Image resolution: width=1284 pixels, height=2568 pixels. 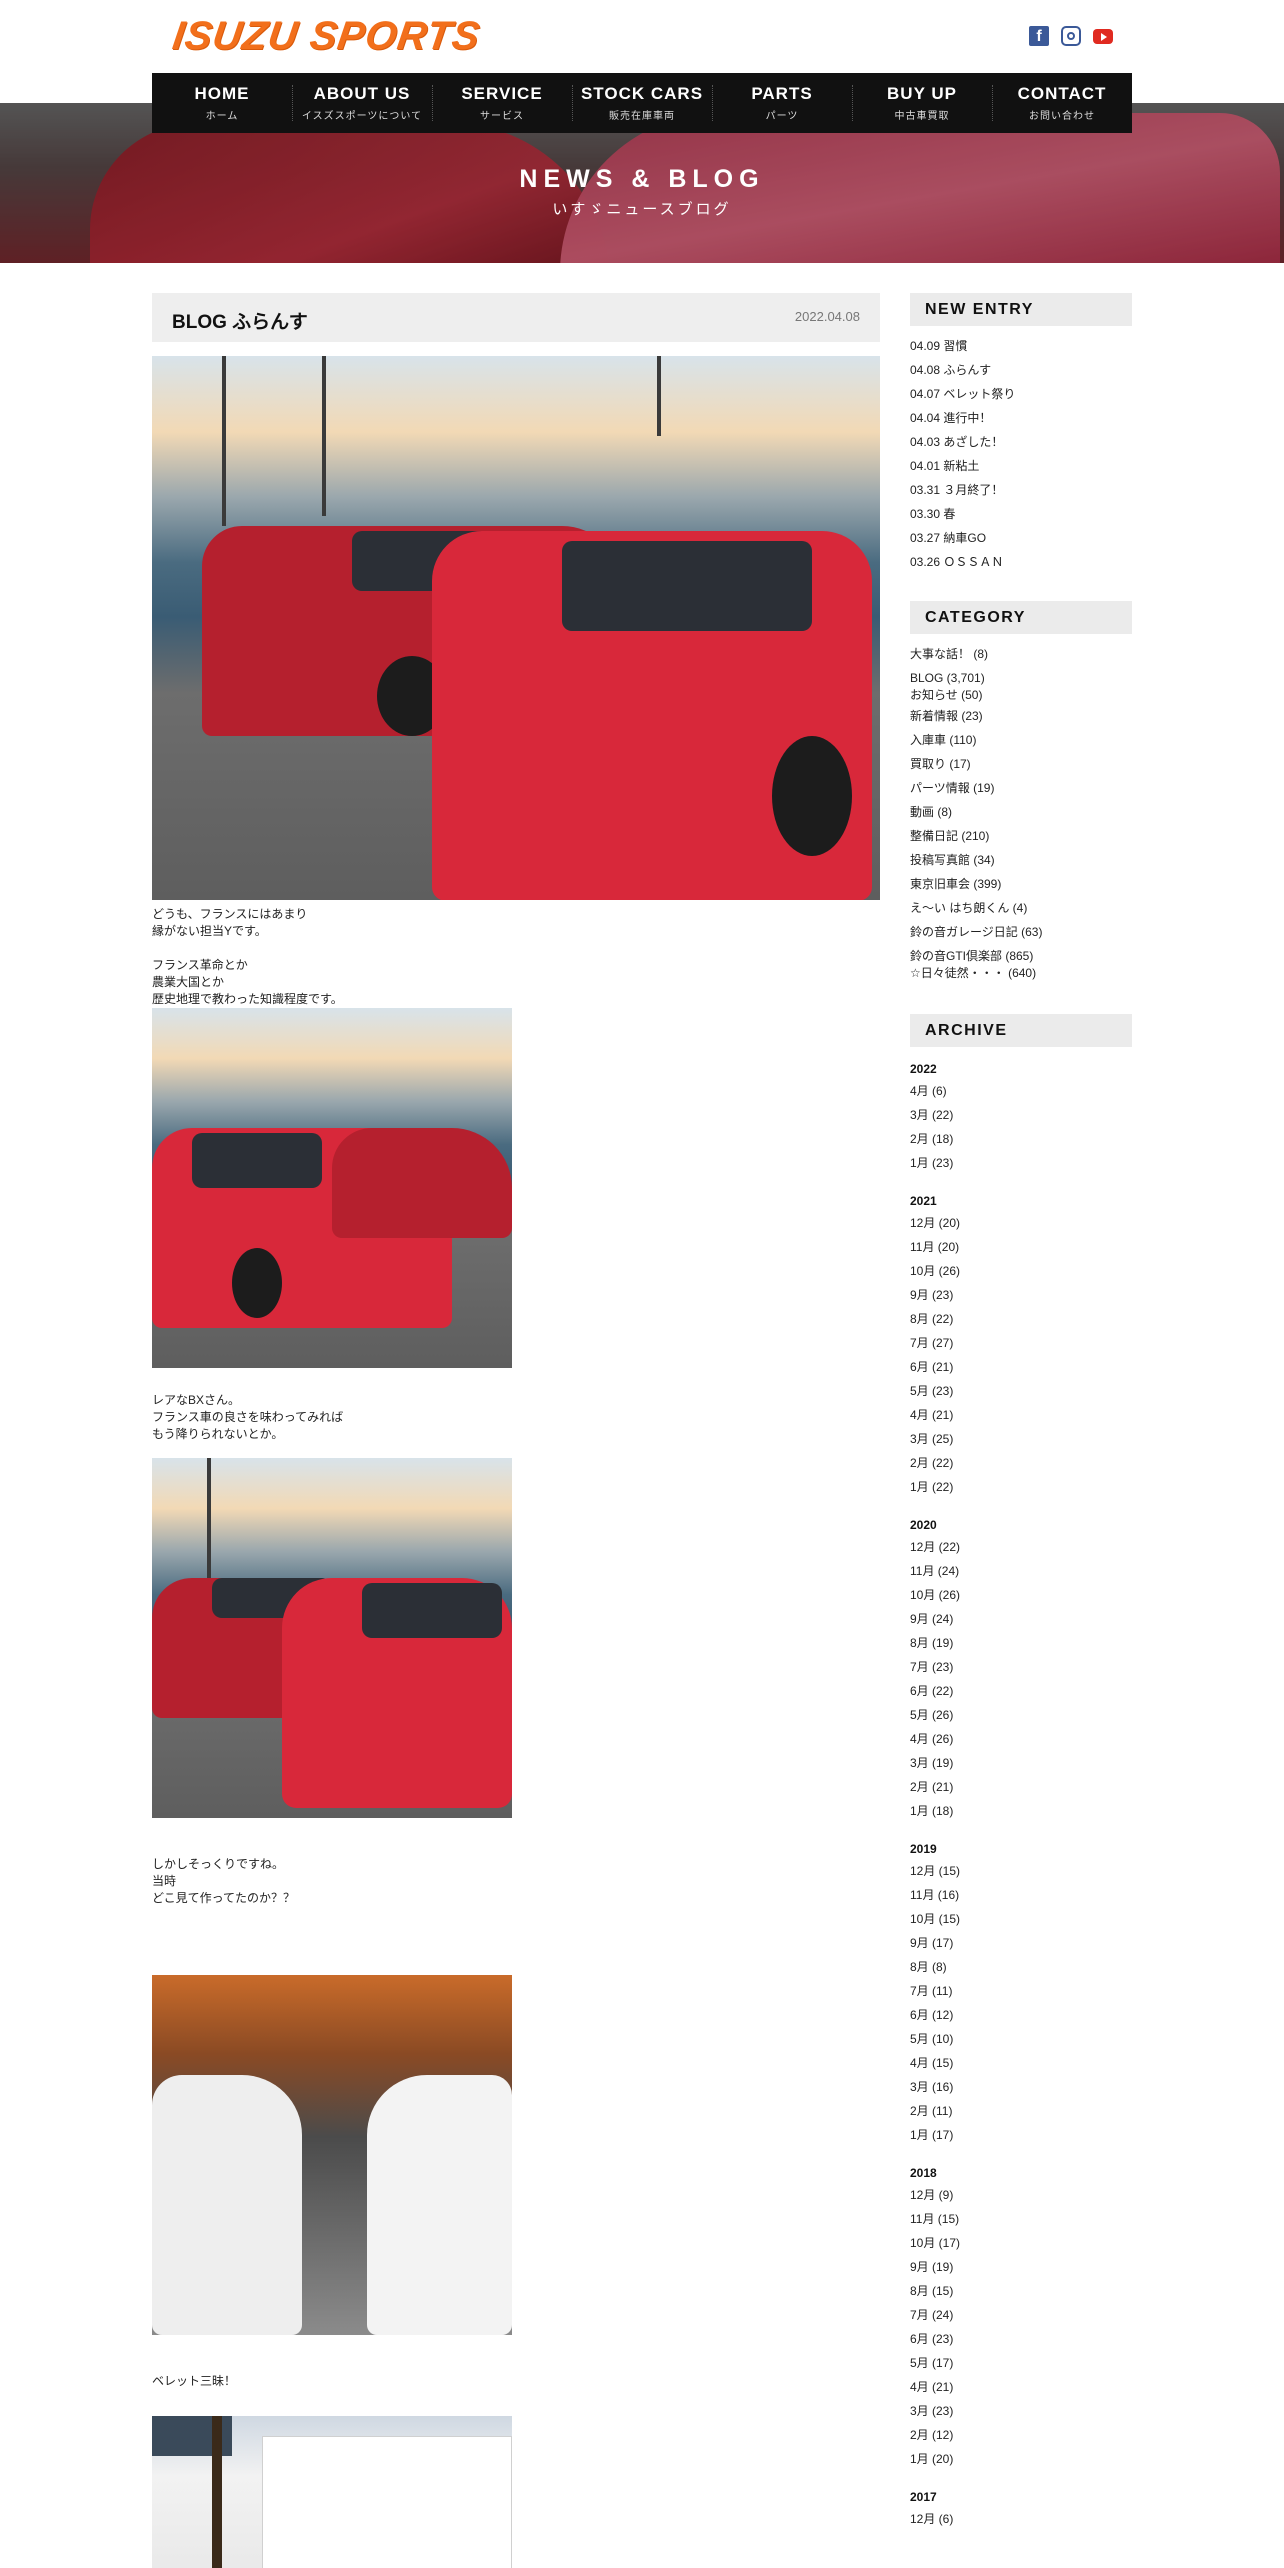 What do you see at coordinates (1021, 1948) in the screenshot?
I see `archive-month-link: 9月 (17)` at bounding box center [1021, 1948].